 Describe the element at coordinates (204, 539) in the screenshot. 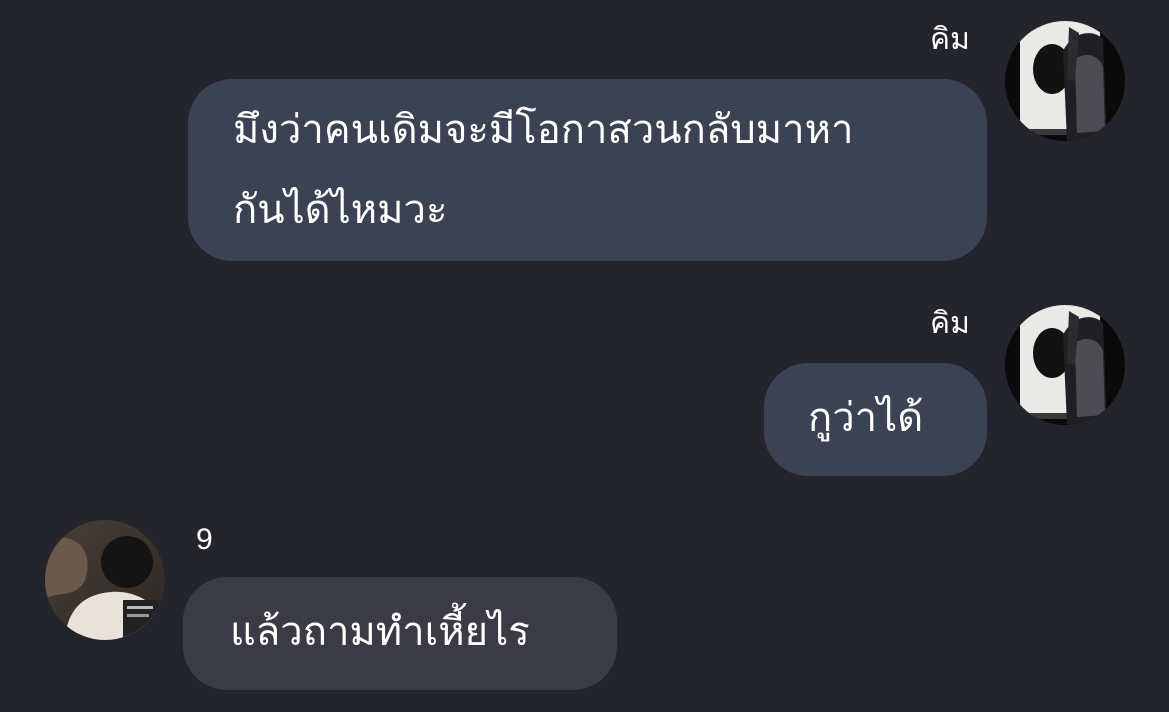

I see `sender-name: 9` at that location.